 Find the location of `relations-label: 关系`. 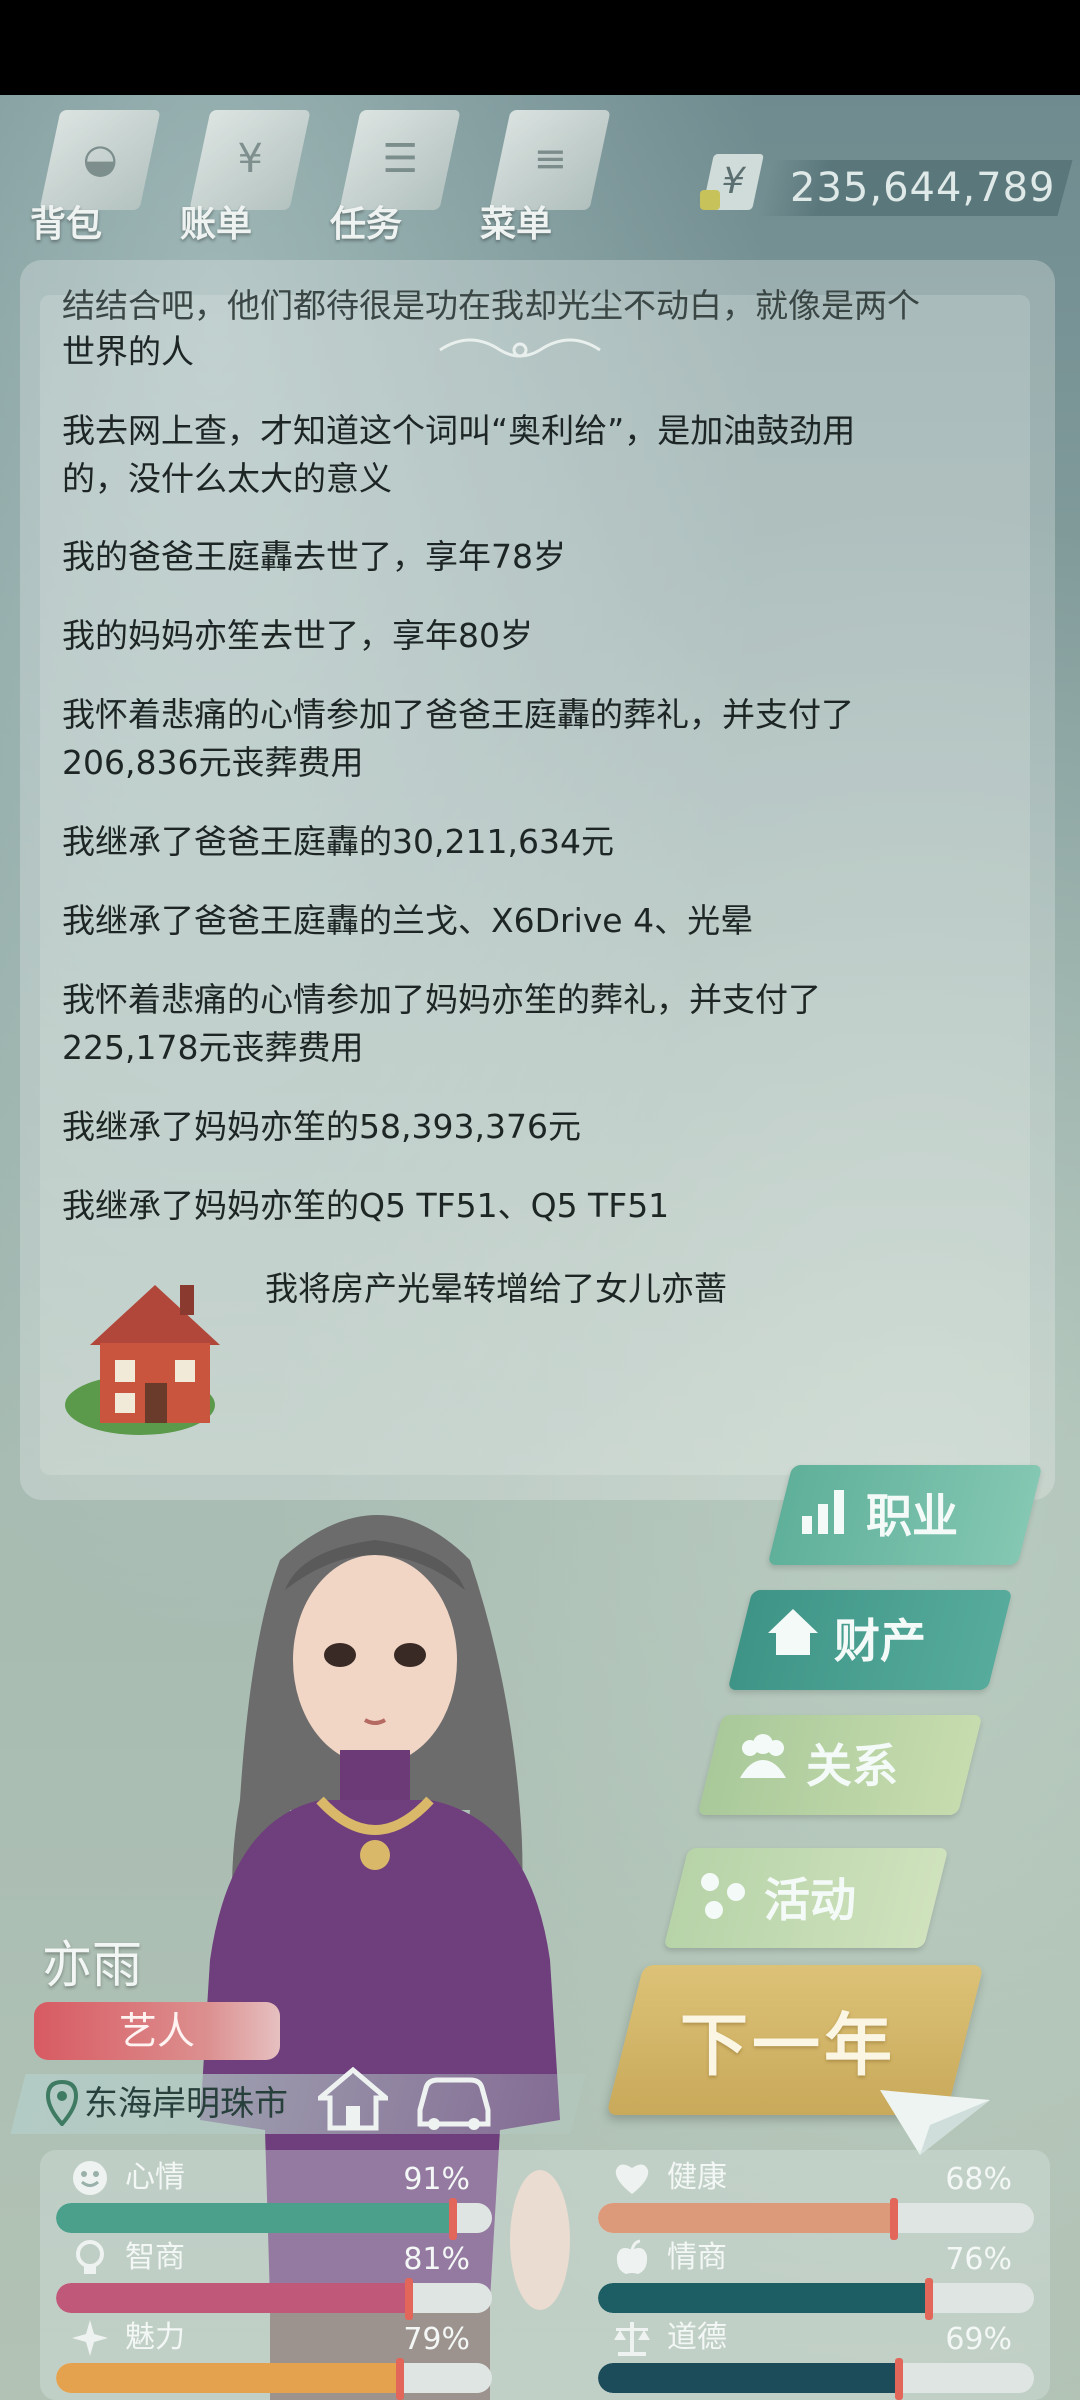

relations-label: 关系 is located at coordinates (852, 1766).